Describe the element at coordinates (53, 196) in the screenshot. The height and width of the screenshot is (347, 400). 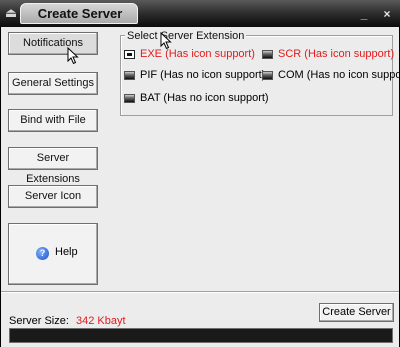
I see `server-icon-button: Server Icon` at that location.